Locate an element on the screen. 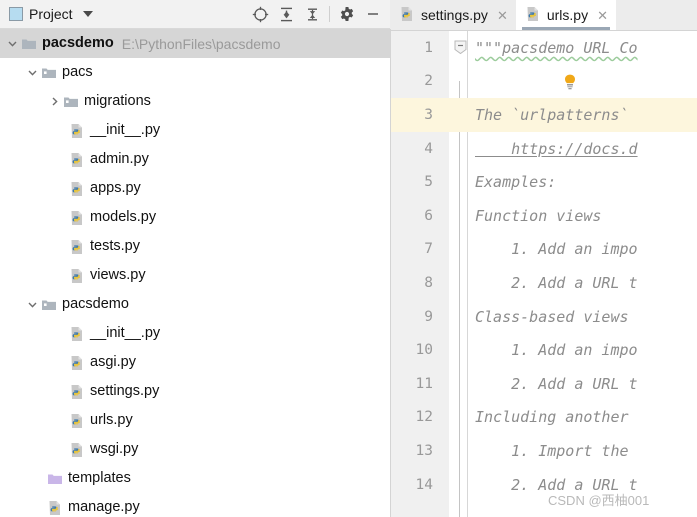 This screenshot has width=697, height=517. tree-row-apps-py: apps.py is located at coordinates (195, 188).